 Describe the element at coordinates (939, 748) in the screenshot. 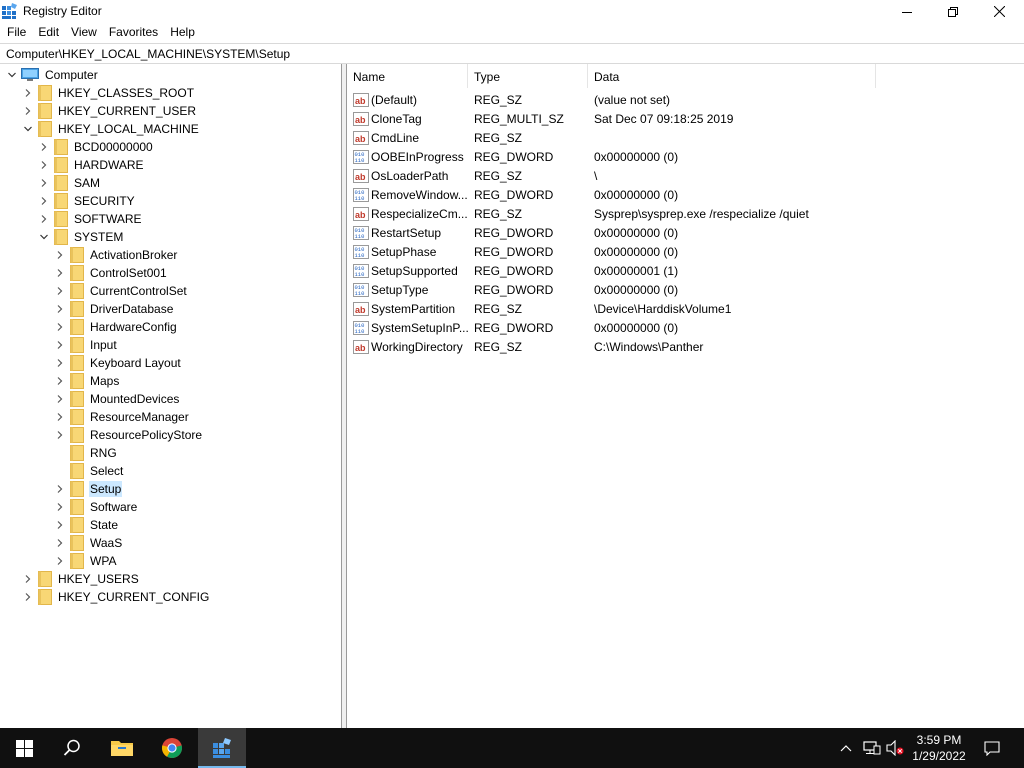

I see `system-clock: 3:59 PM 1/29/2022` at that location.